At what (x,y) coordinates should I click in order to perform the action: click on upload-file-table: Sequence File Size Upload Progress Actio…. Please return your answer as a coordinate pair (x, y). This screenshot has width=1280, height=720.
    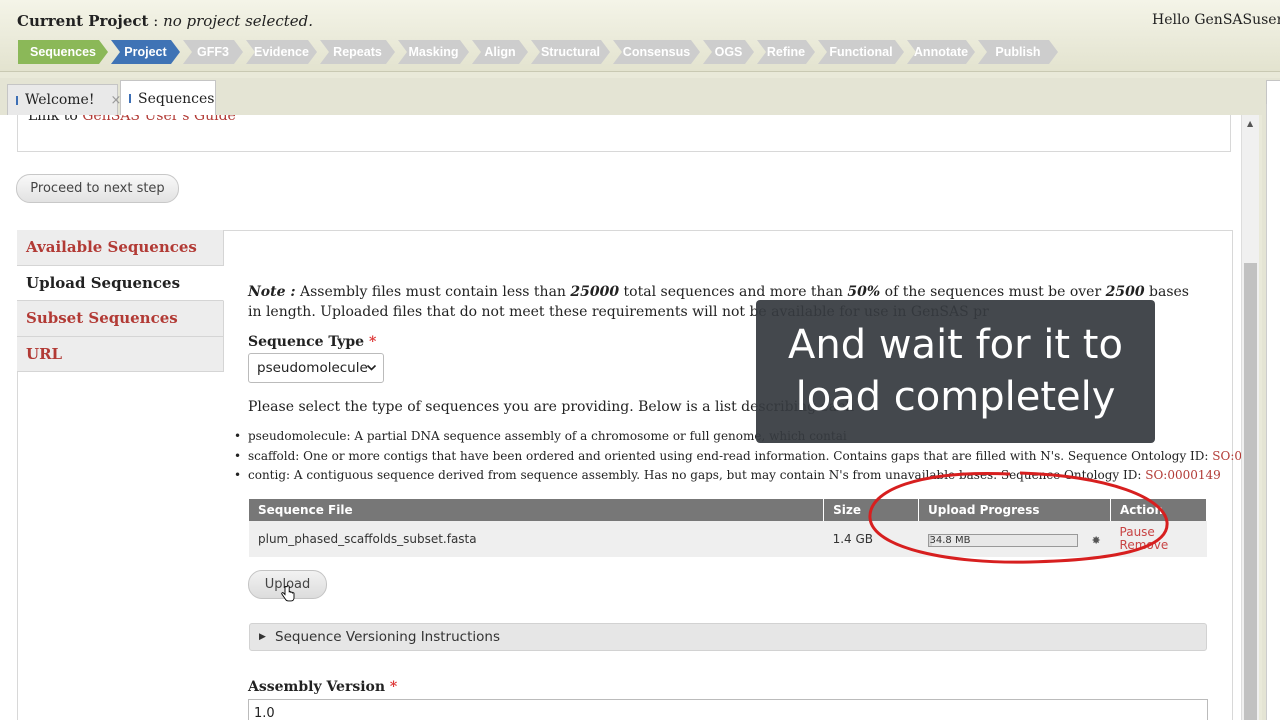
    Looking at the image, I should click on (728, 528).